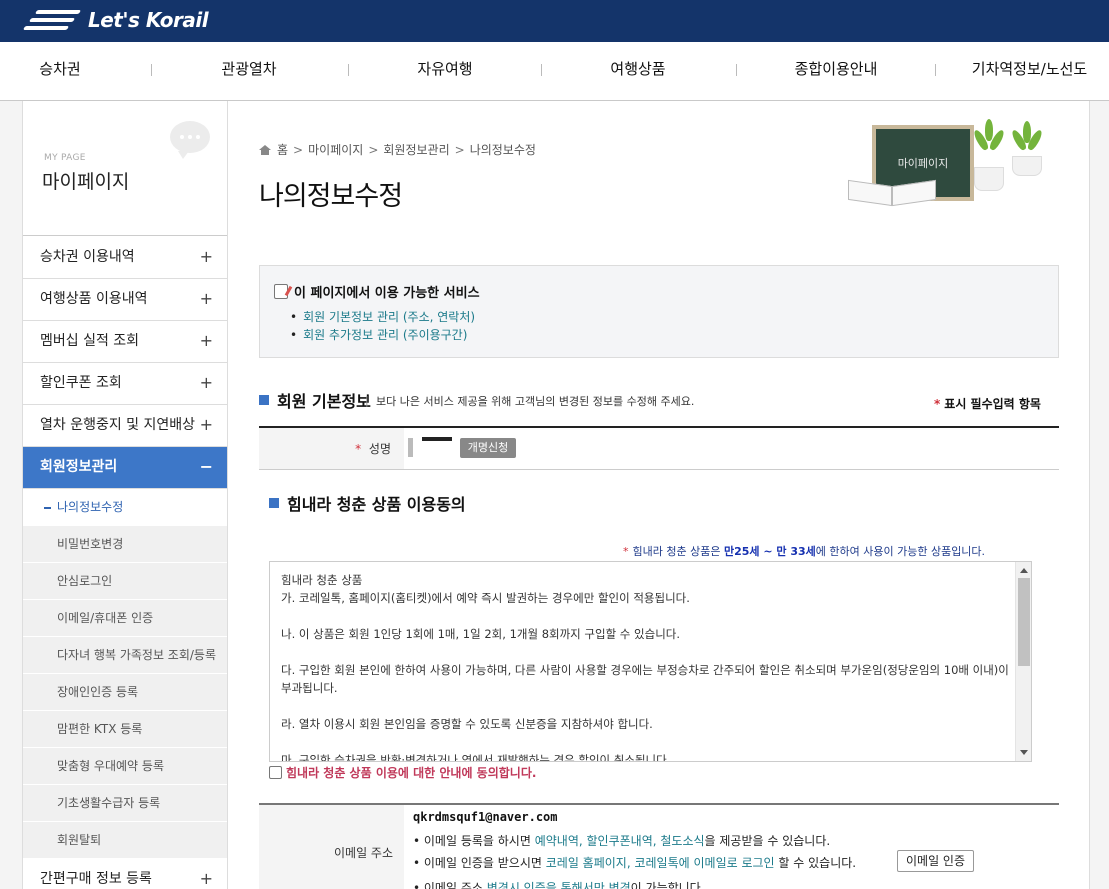 Image resolution: width=1109 pixels, height=889 pixels. Describe the element at coordinates (893, 194) in the screenshot. I see `book-icon` at that location.